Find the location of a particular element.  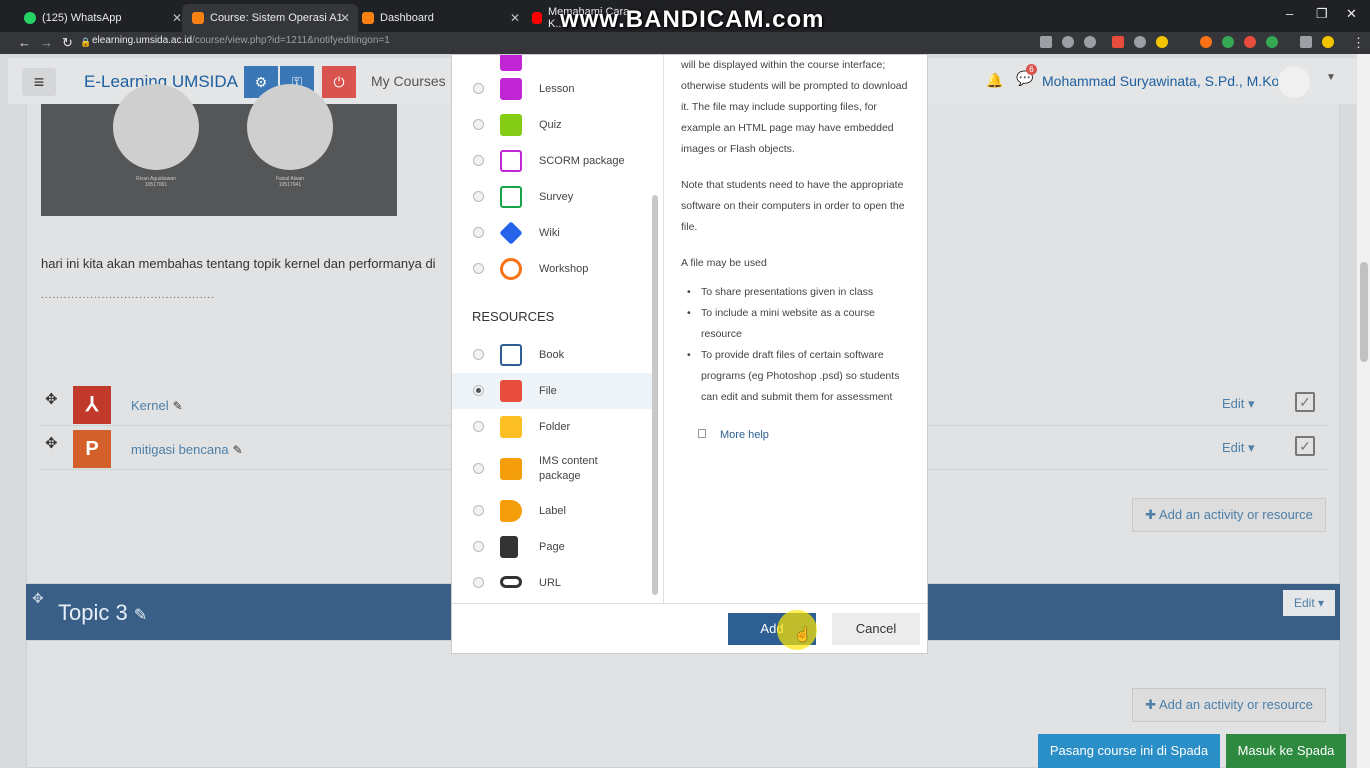

zoom-icon is located at coordinates (1068, 42).